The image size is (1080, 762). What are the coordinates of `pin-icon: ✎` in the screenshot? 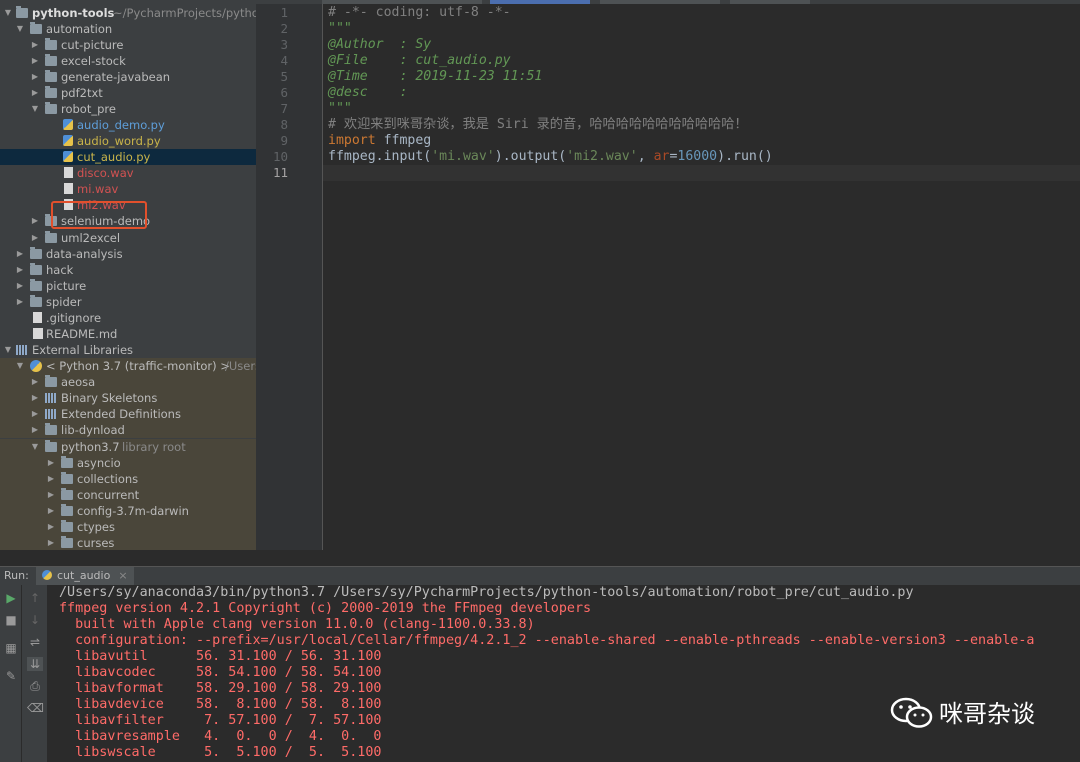 It's located at (11, 676).